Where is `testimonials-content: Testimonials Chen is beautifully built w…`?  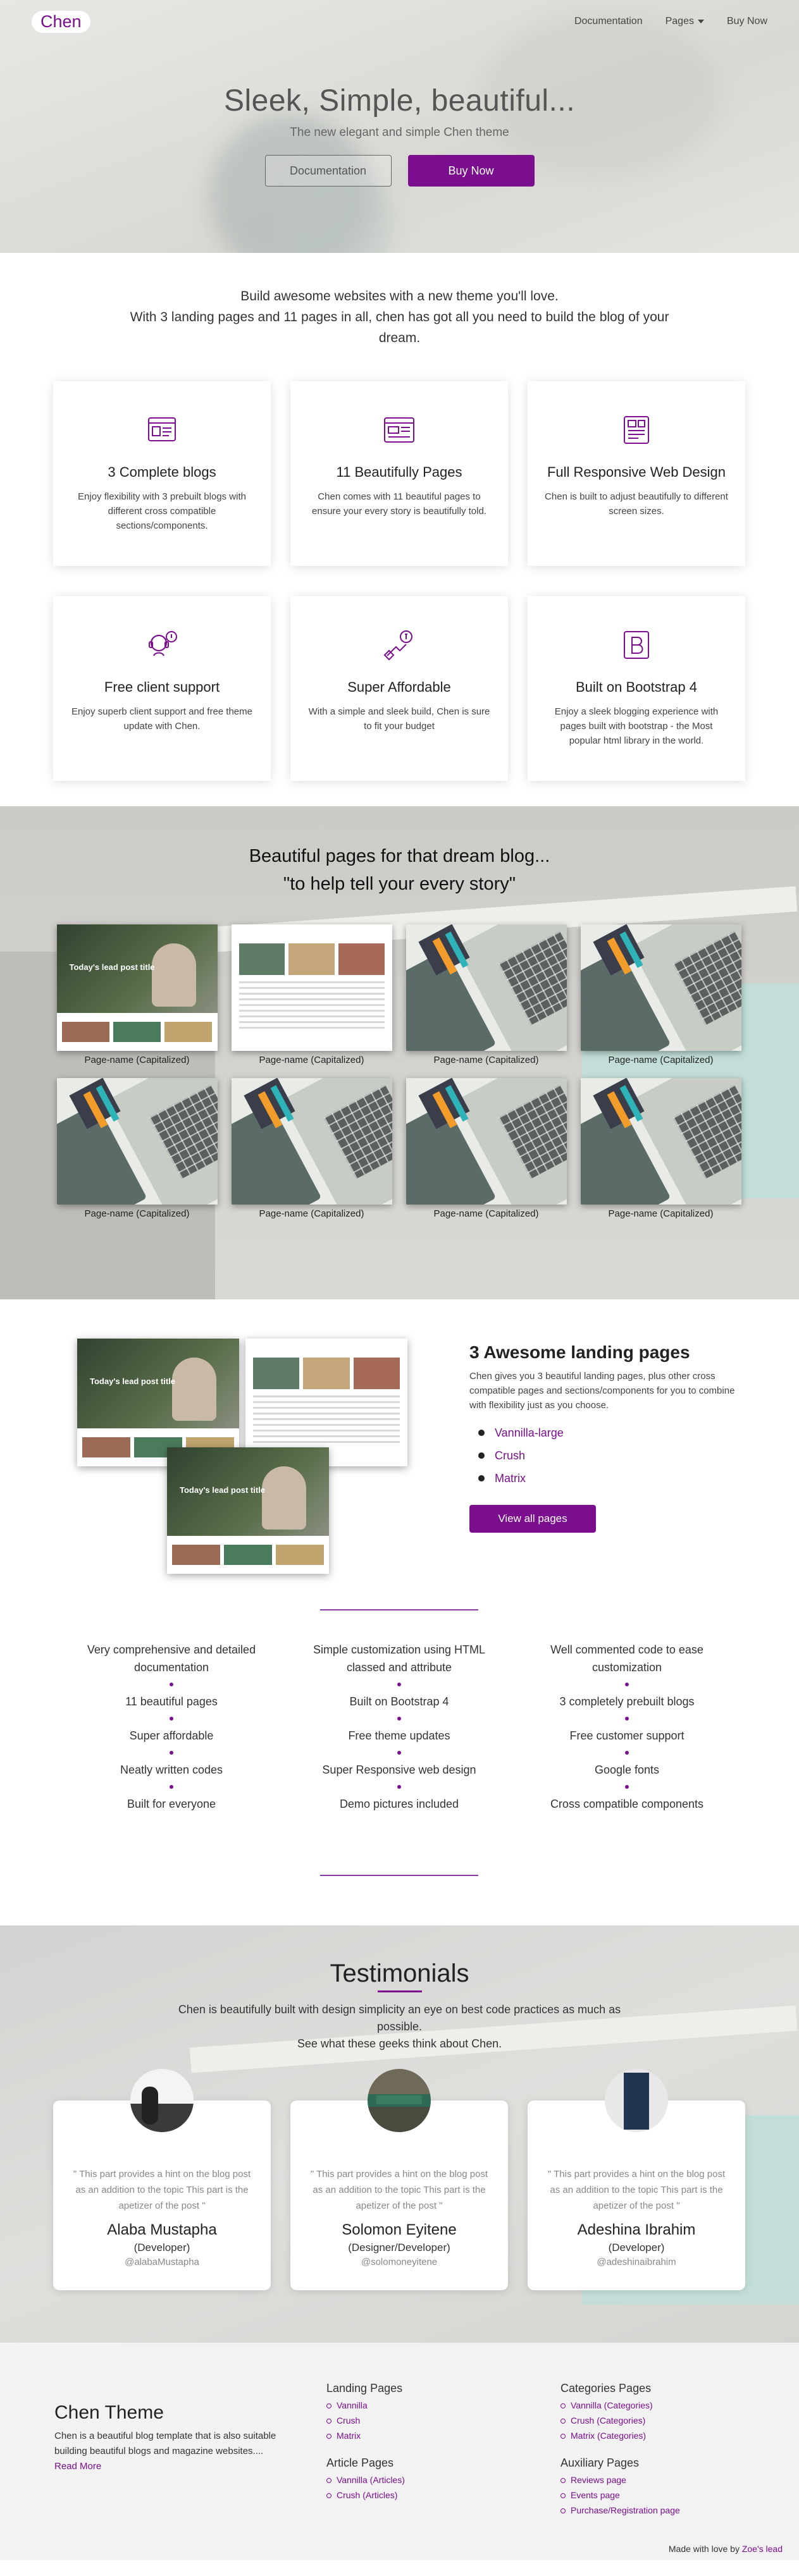
testimonials-content: Testimonials Chen is beautifully built w… is located at coordinates (399, 2107).